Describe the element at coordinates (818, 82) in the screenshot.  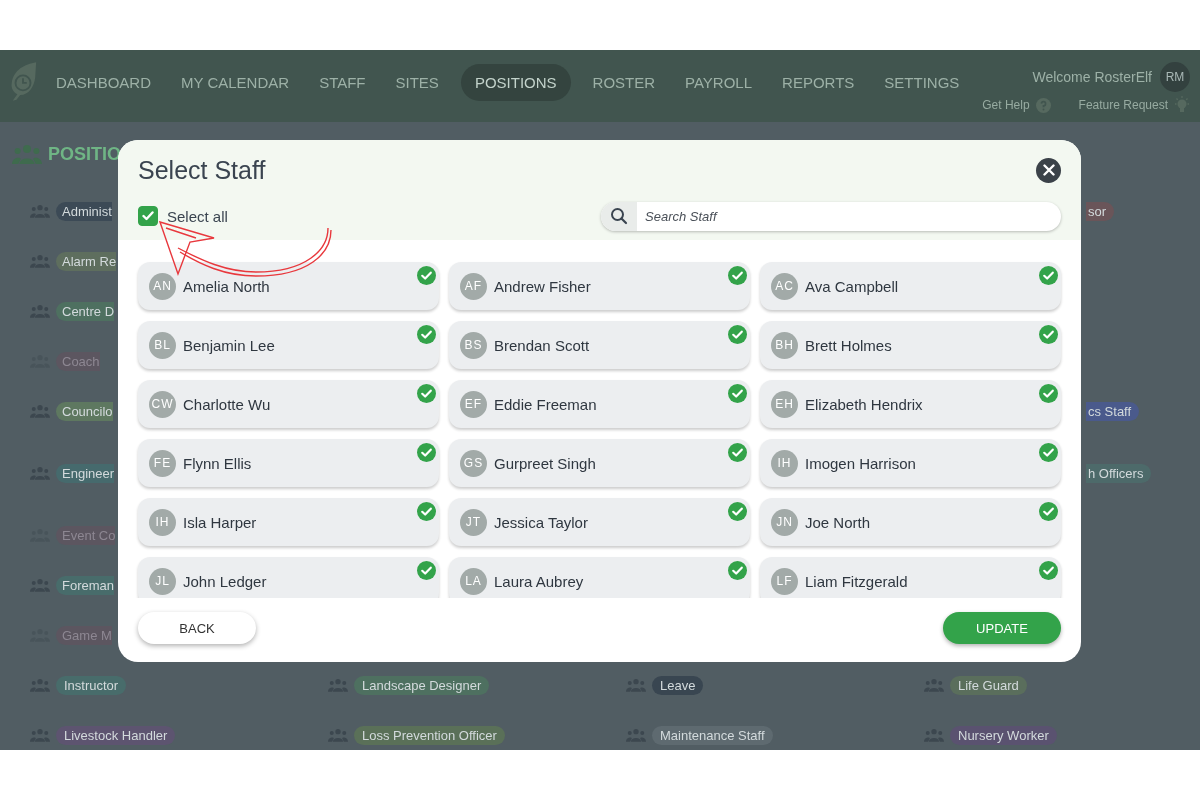
I see `nav-tab: REPORTS` at that location.